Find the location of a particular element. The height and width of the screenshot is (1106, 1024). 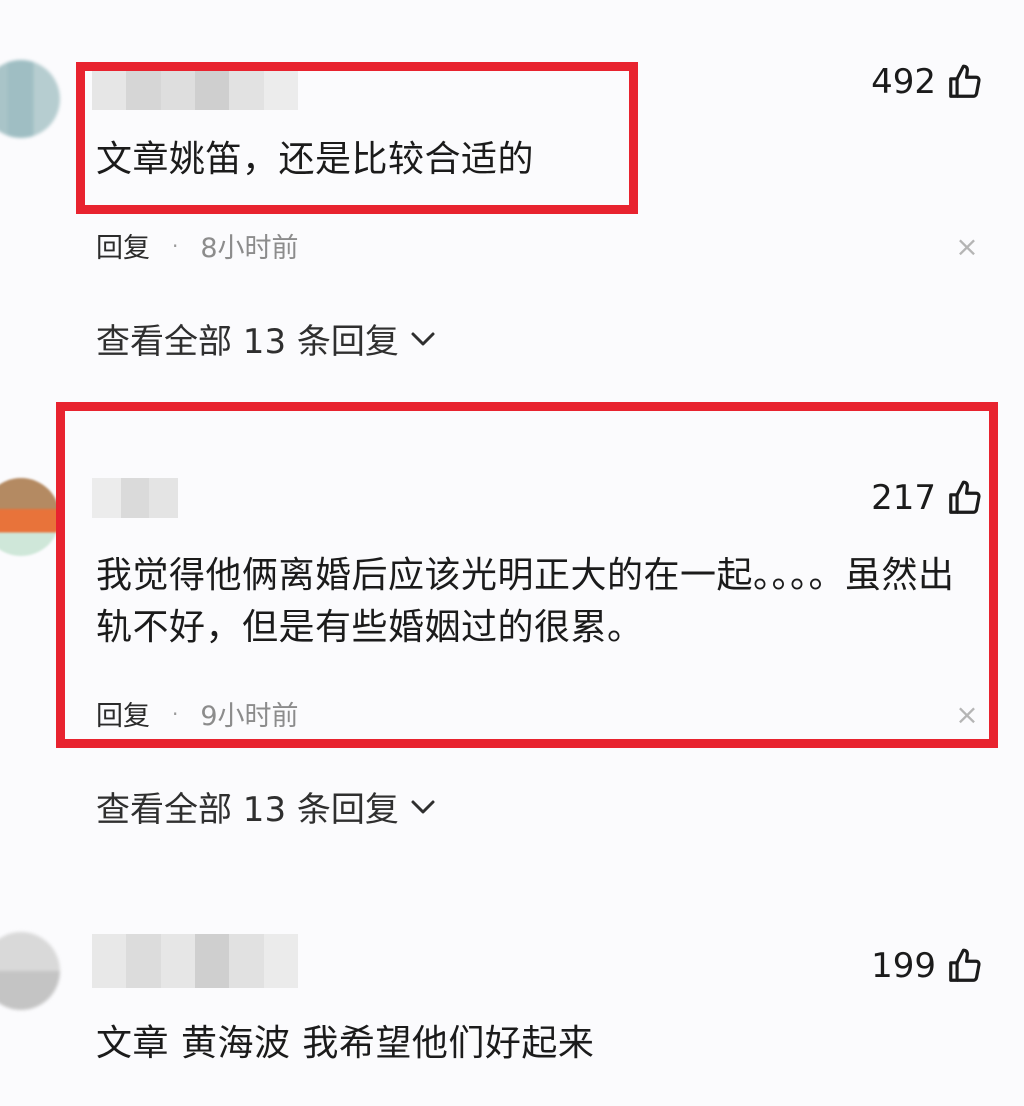

timestamp: 8小时前 is located at coordinates (249, 248).